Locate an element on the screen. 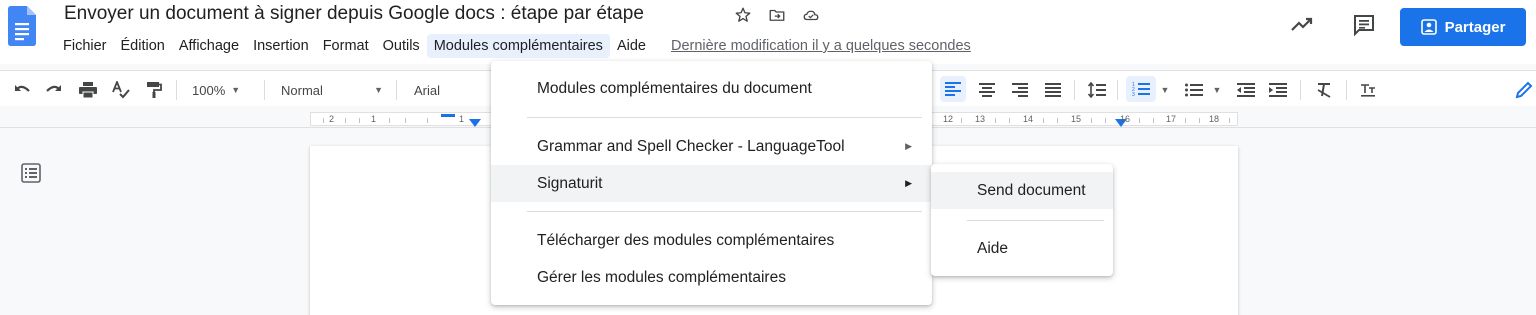 The width and height of the screenshot is (1536, 315). signaturit-submenu: Send document Aide is located at coordinates (1022, 220).